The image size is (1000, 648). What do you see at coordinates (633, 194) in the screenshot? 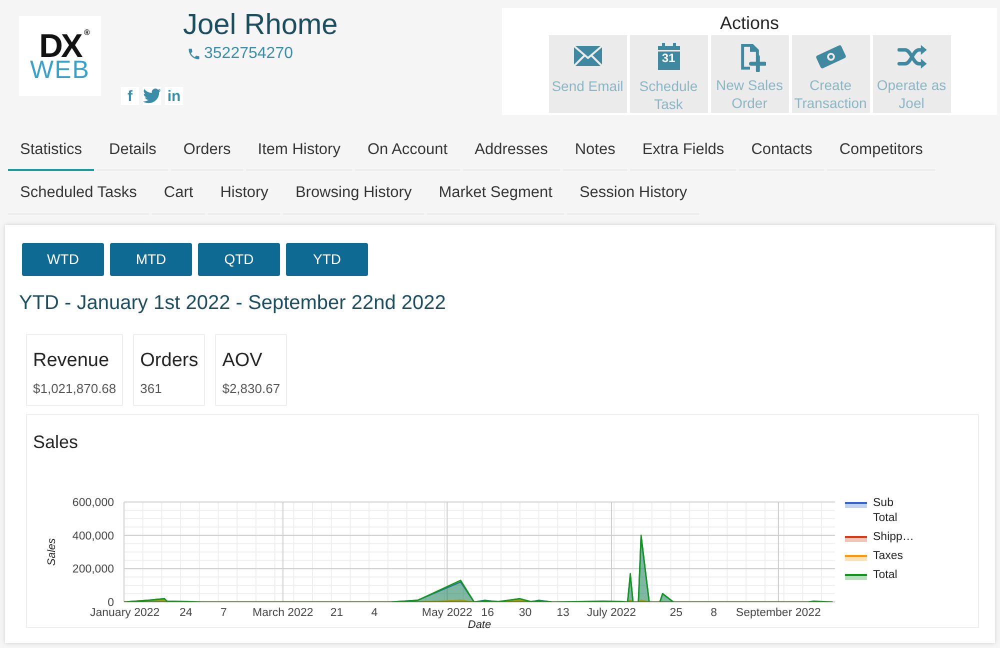
I see `tab: Session History` at bounding box center [633, 194].